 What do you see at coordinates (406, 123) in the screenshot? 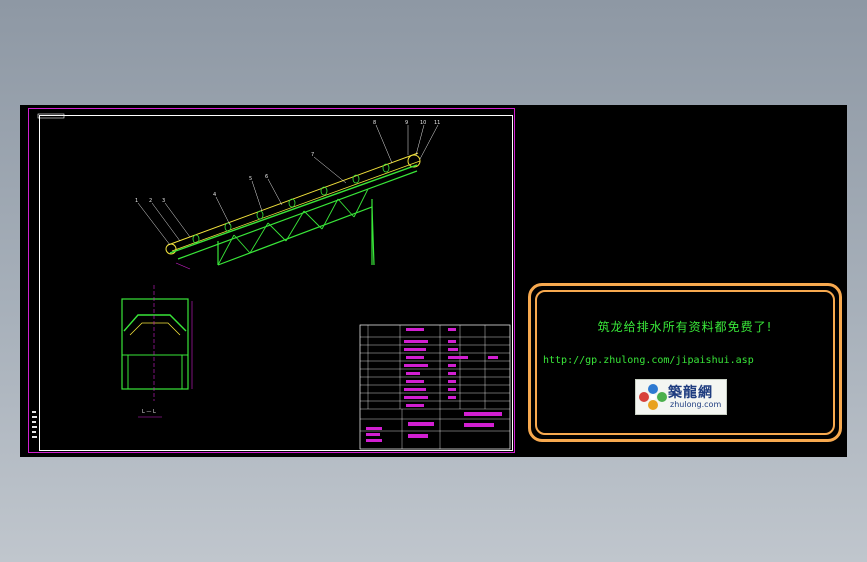
I see `svg-text: 9` at bounding box center [406, 123].